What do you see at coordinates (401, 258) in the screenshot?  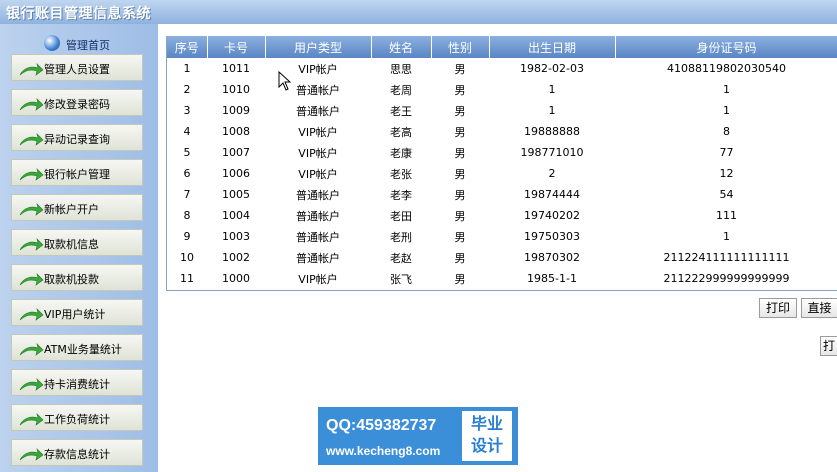 I see `table-cell: 老赵` at bounding box center [401, 258].